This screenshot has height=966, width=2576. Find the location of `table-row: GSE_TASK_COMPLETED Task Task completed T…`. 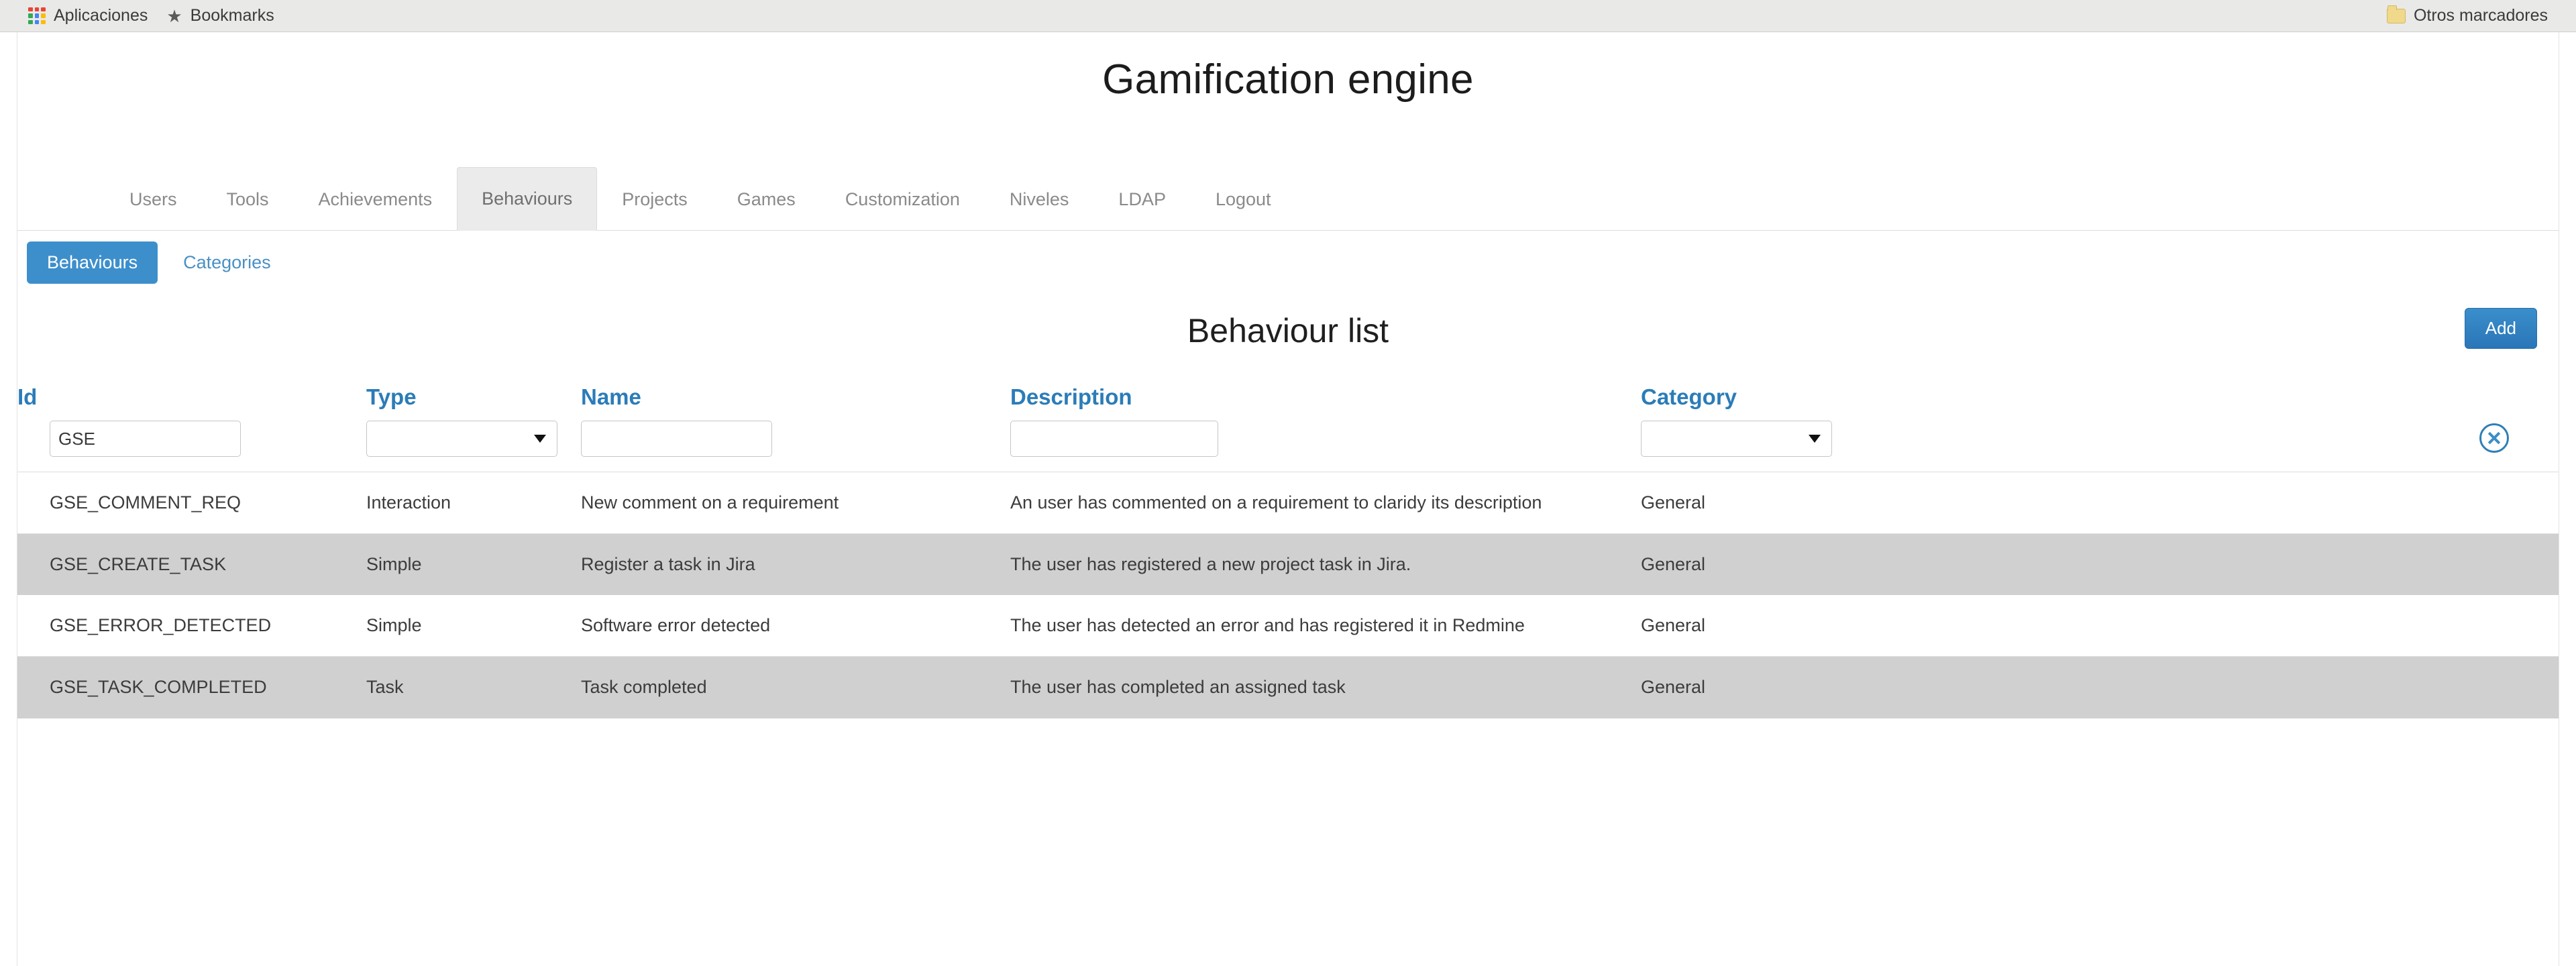

table-row: GSE_TASK_COMPLETED Task Task completed T… is located at coordinates (1288, 687).